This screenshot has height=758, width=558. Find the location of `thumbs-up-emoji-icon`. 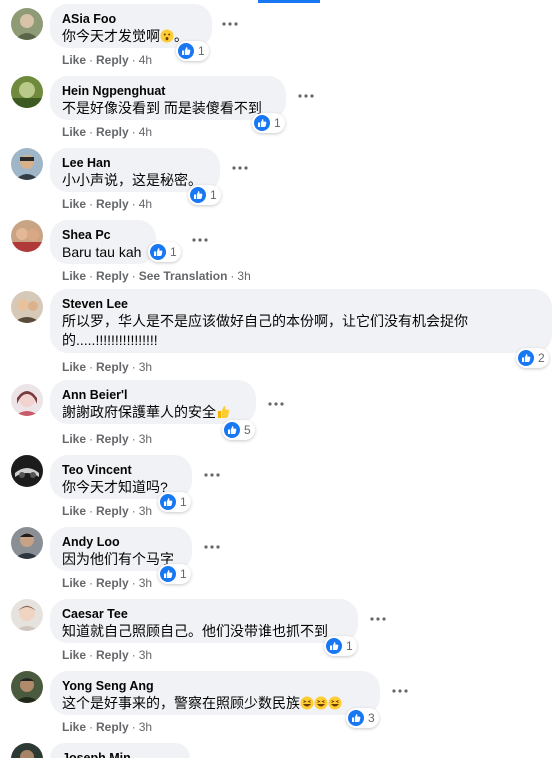

thumbs-up-emoji-icon is located at coordinates (223, 412).